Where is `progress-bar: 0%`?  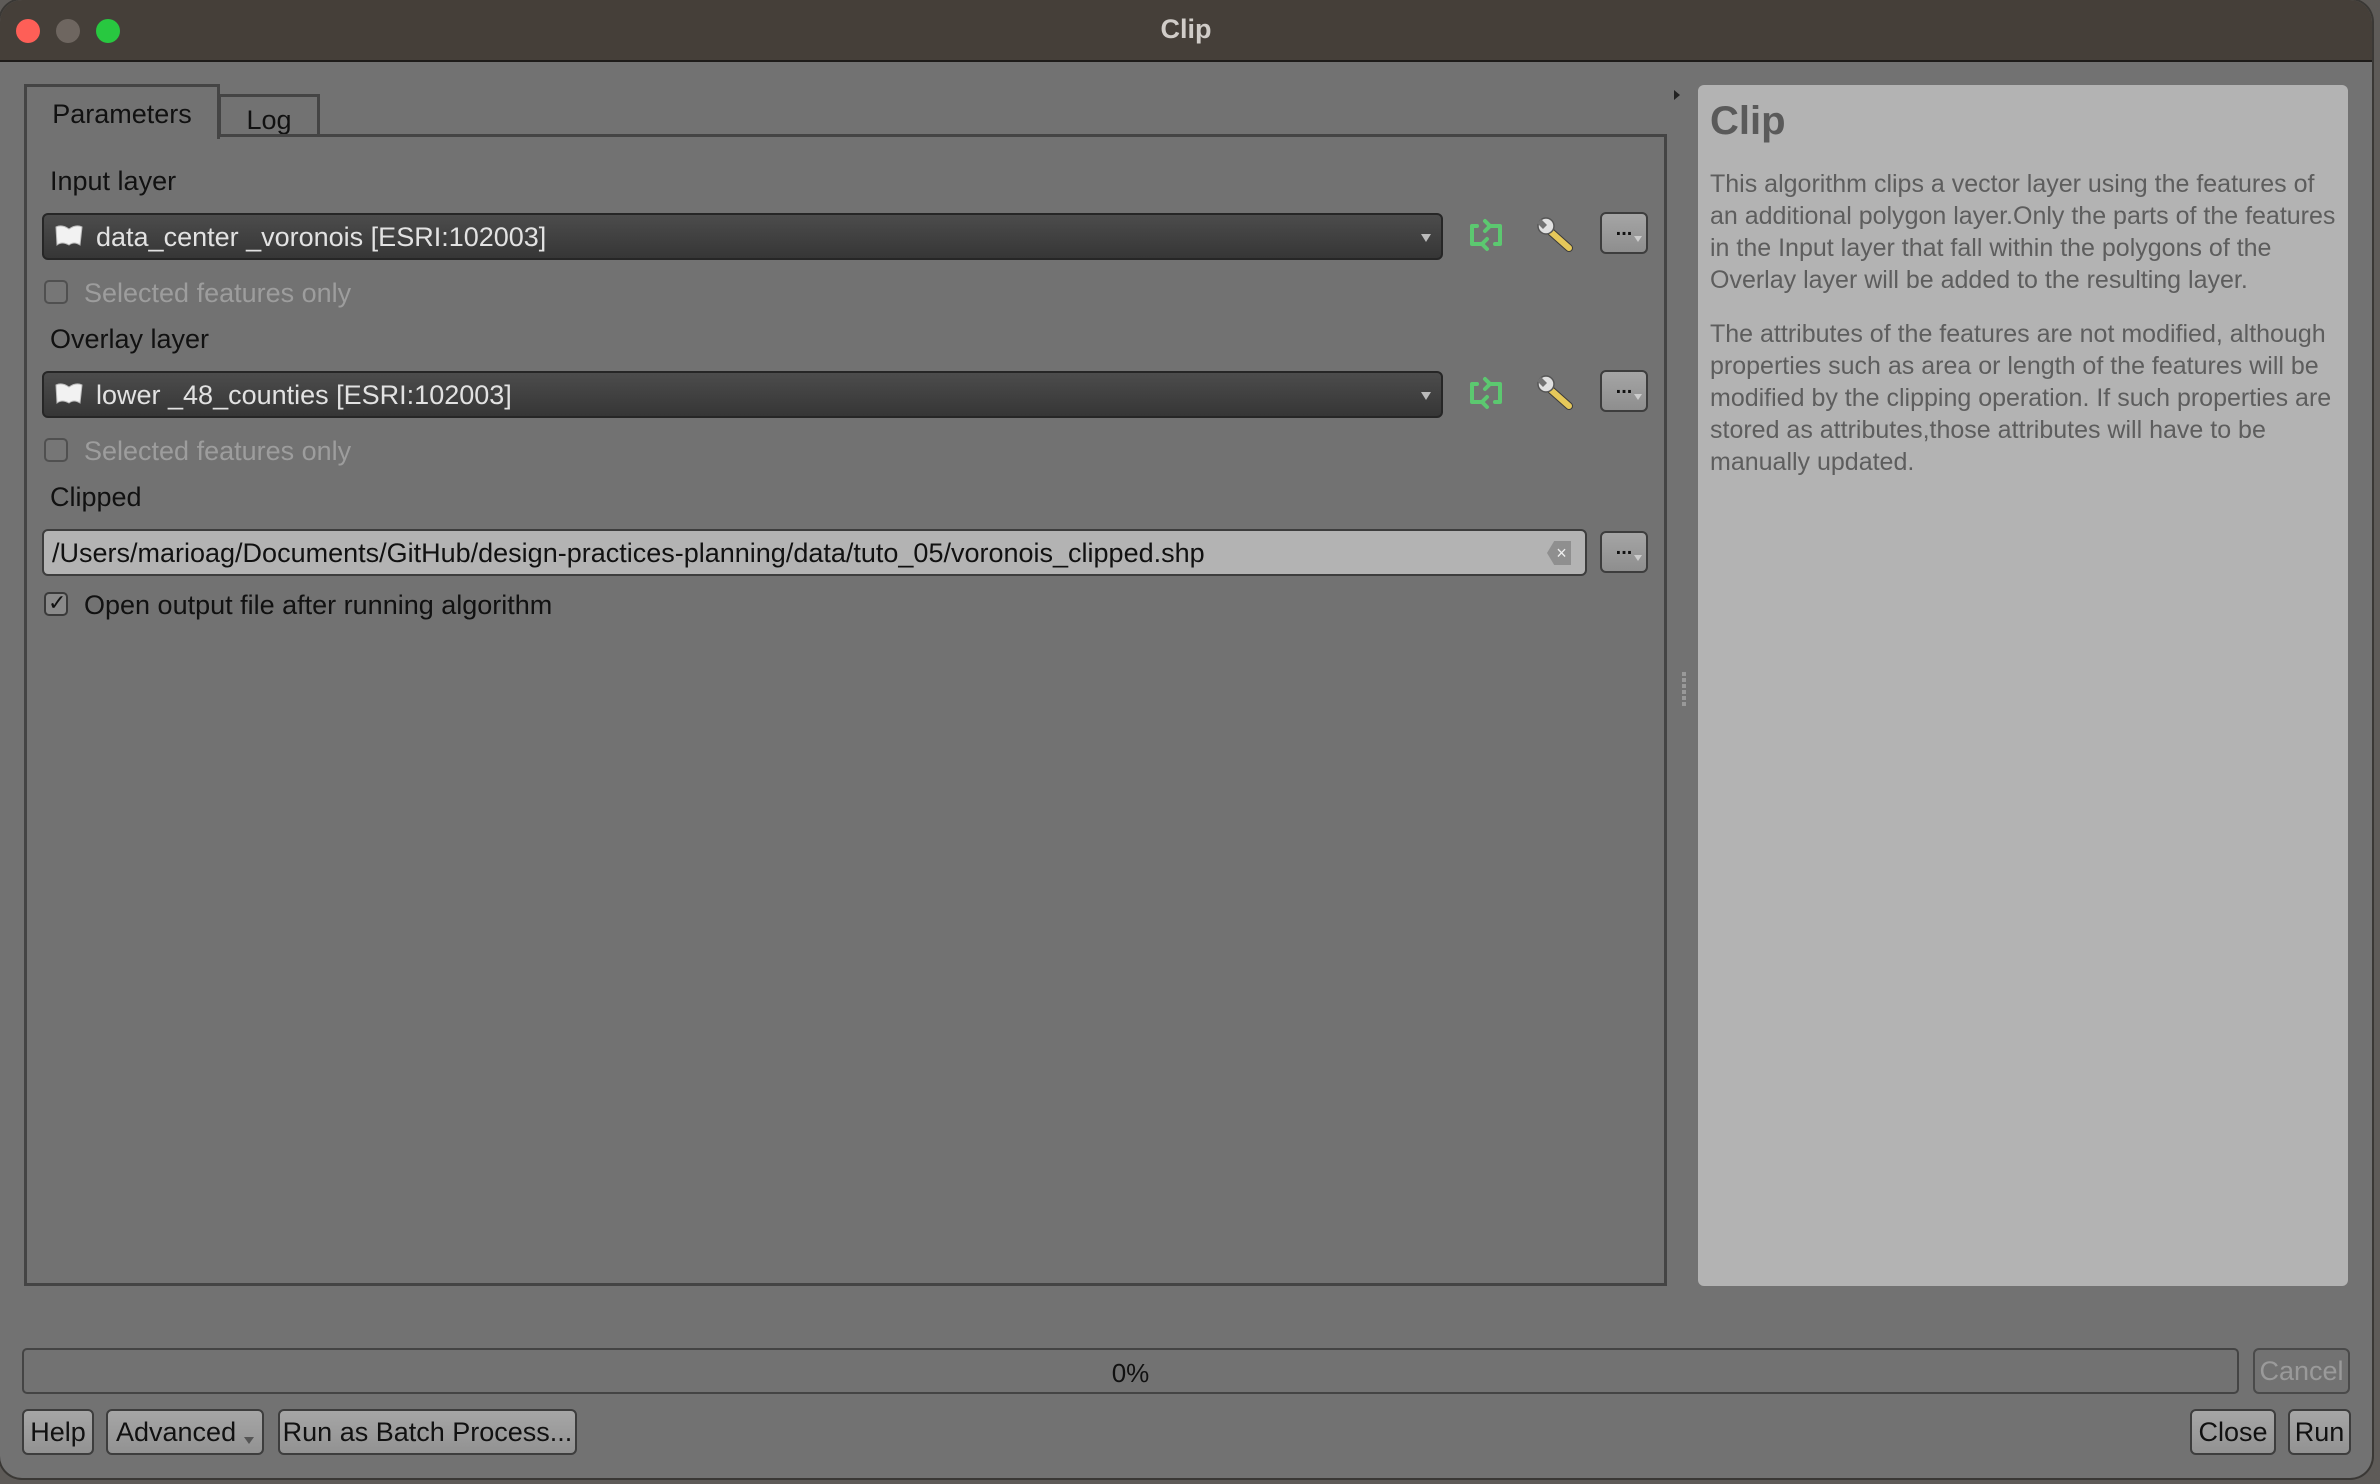
progress-bar: 0% is located at coordinates (1130, 1371).